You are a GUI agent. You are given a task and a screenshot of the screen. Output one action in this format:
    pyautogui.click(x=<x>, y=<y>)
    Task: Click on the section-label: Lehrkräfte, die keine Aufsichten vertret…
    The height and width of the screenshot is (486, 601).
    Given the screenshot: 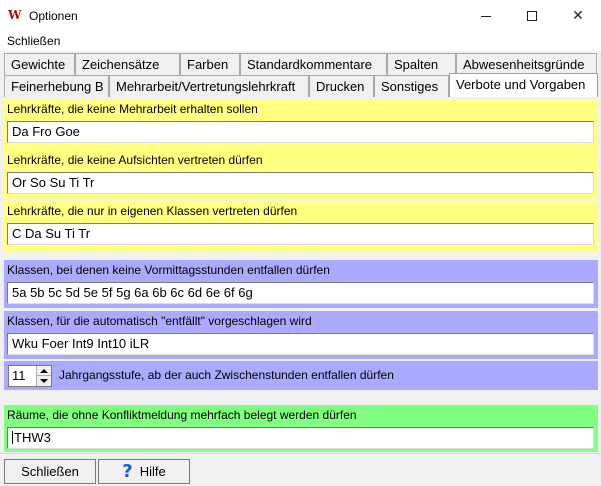 What is the action you would take?
    pyautogui.click(x=135, y=160)
    